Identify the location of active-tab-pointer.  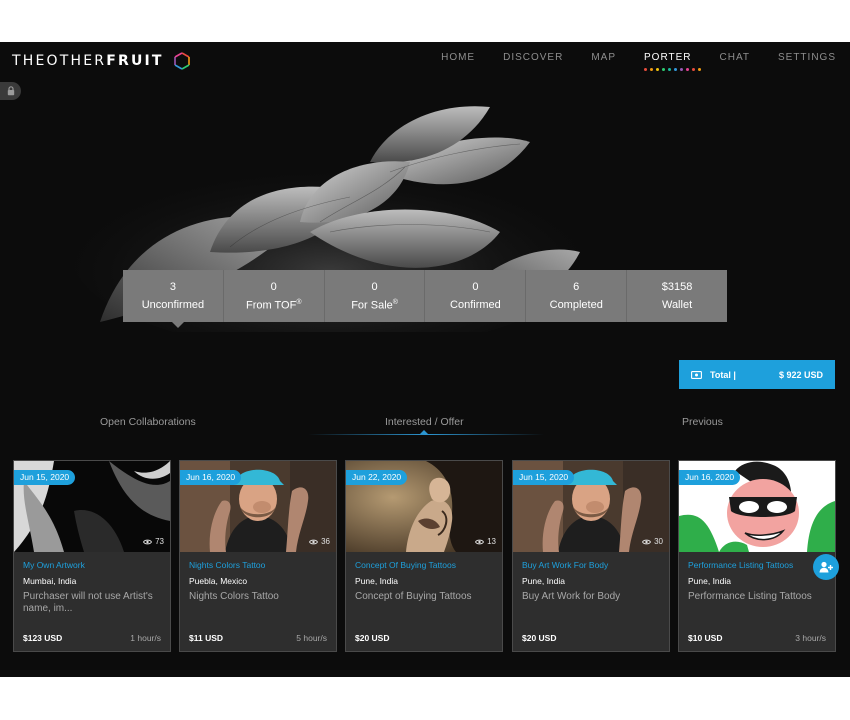
(424, 432).